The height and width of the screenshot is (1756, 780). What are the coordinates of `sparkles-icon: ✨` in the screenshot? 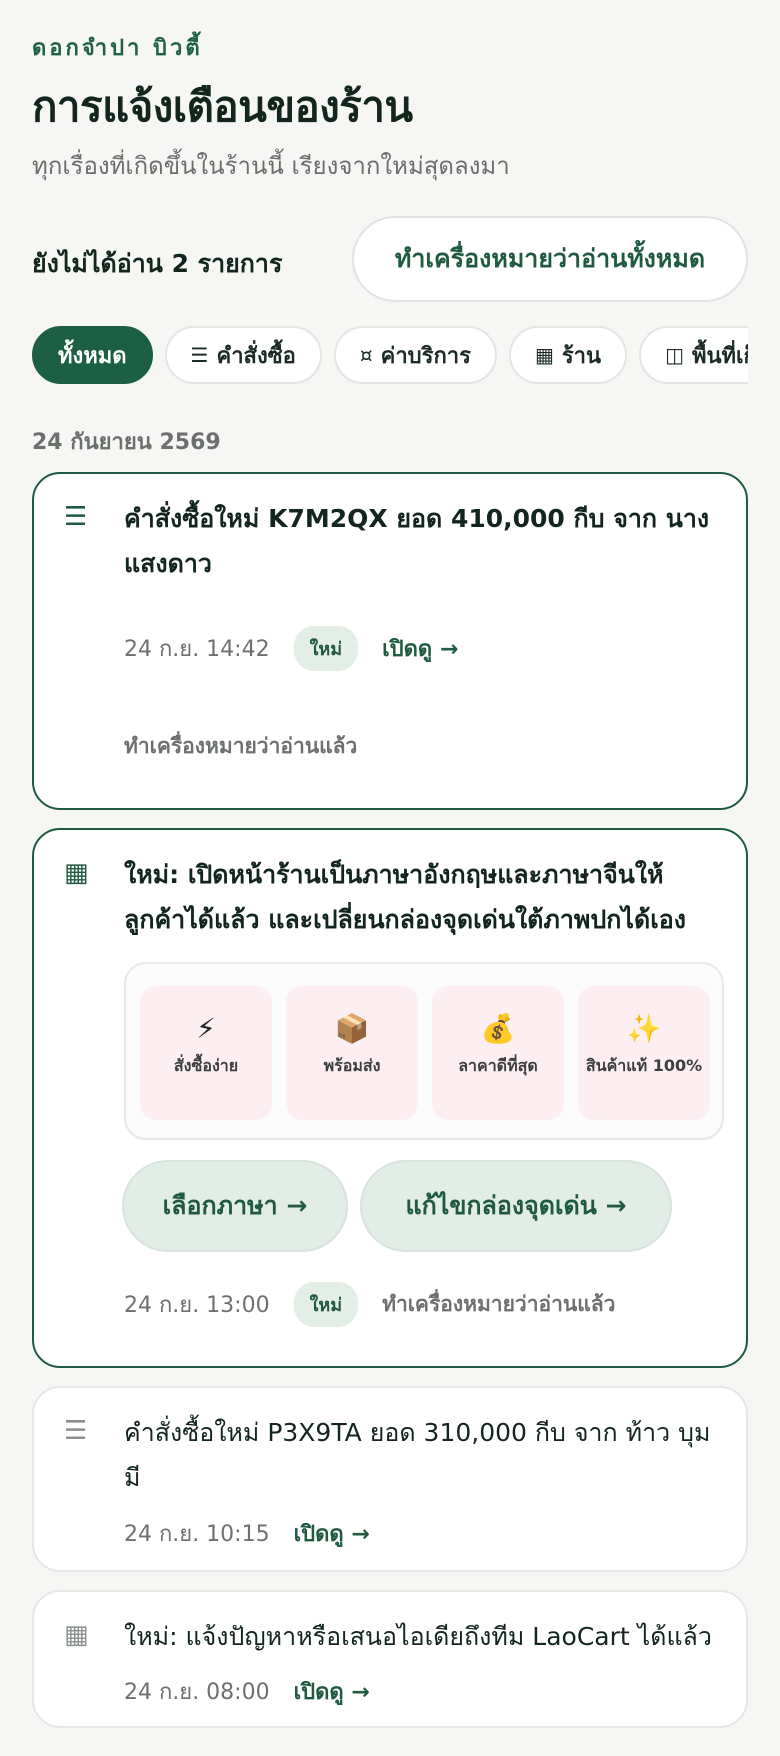 It's located at (644, 1028).